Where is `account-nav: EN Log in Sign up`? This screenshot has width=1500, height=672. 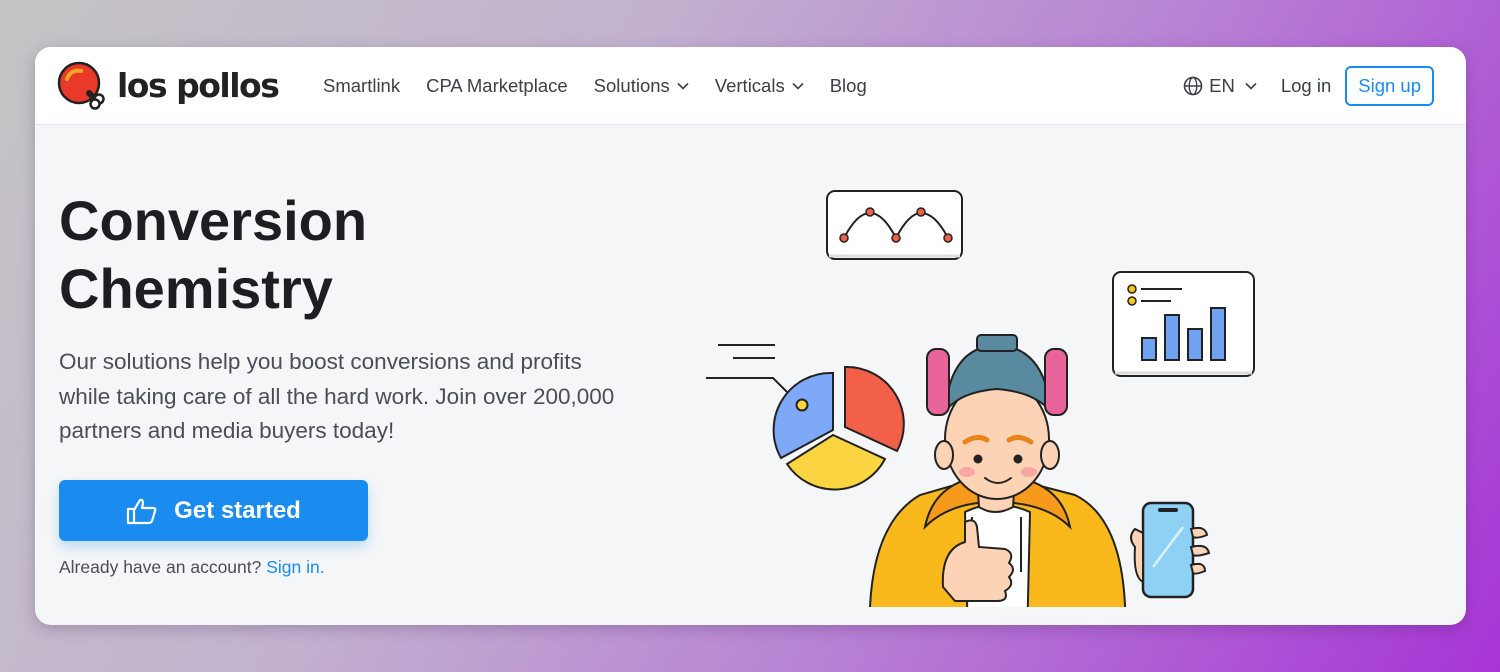
account-nav: EN Log in Sign up is located at coordinates (1308, 86).